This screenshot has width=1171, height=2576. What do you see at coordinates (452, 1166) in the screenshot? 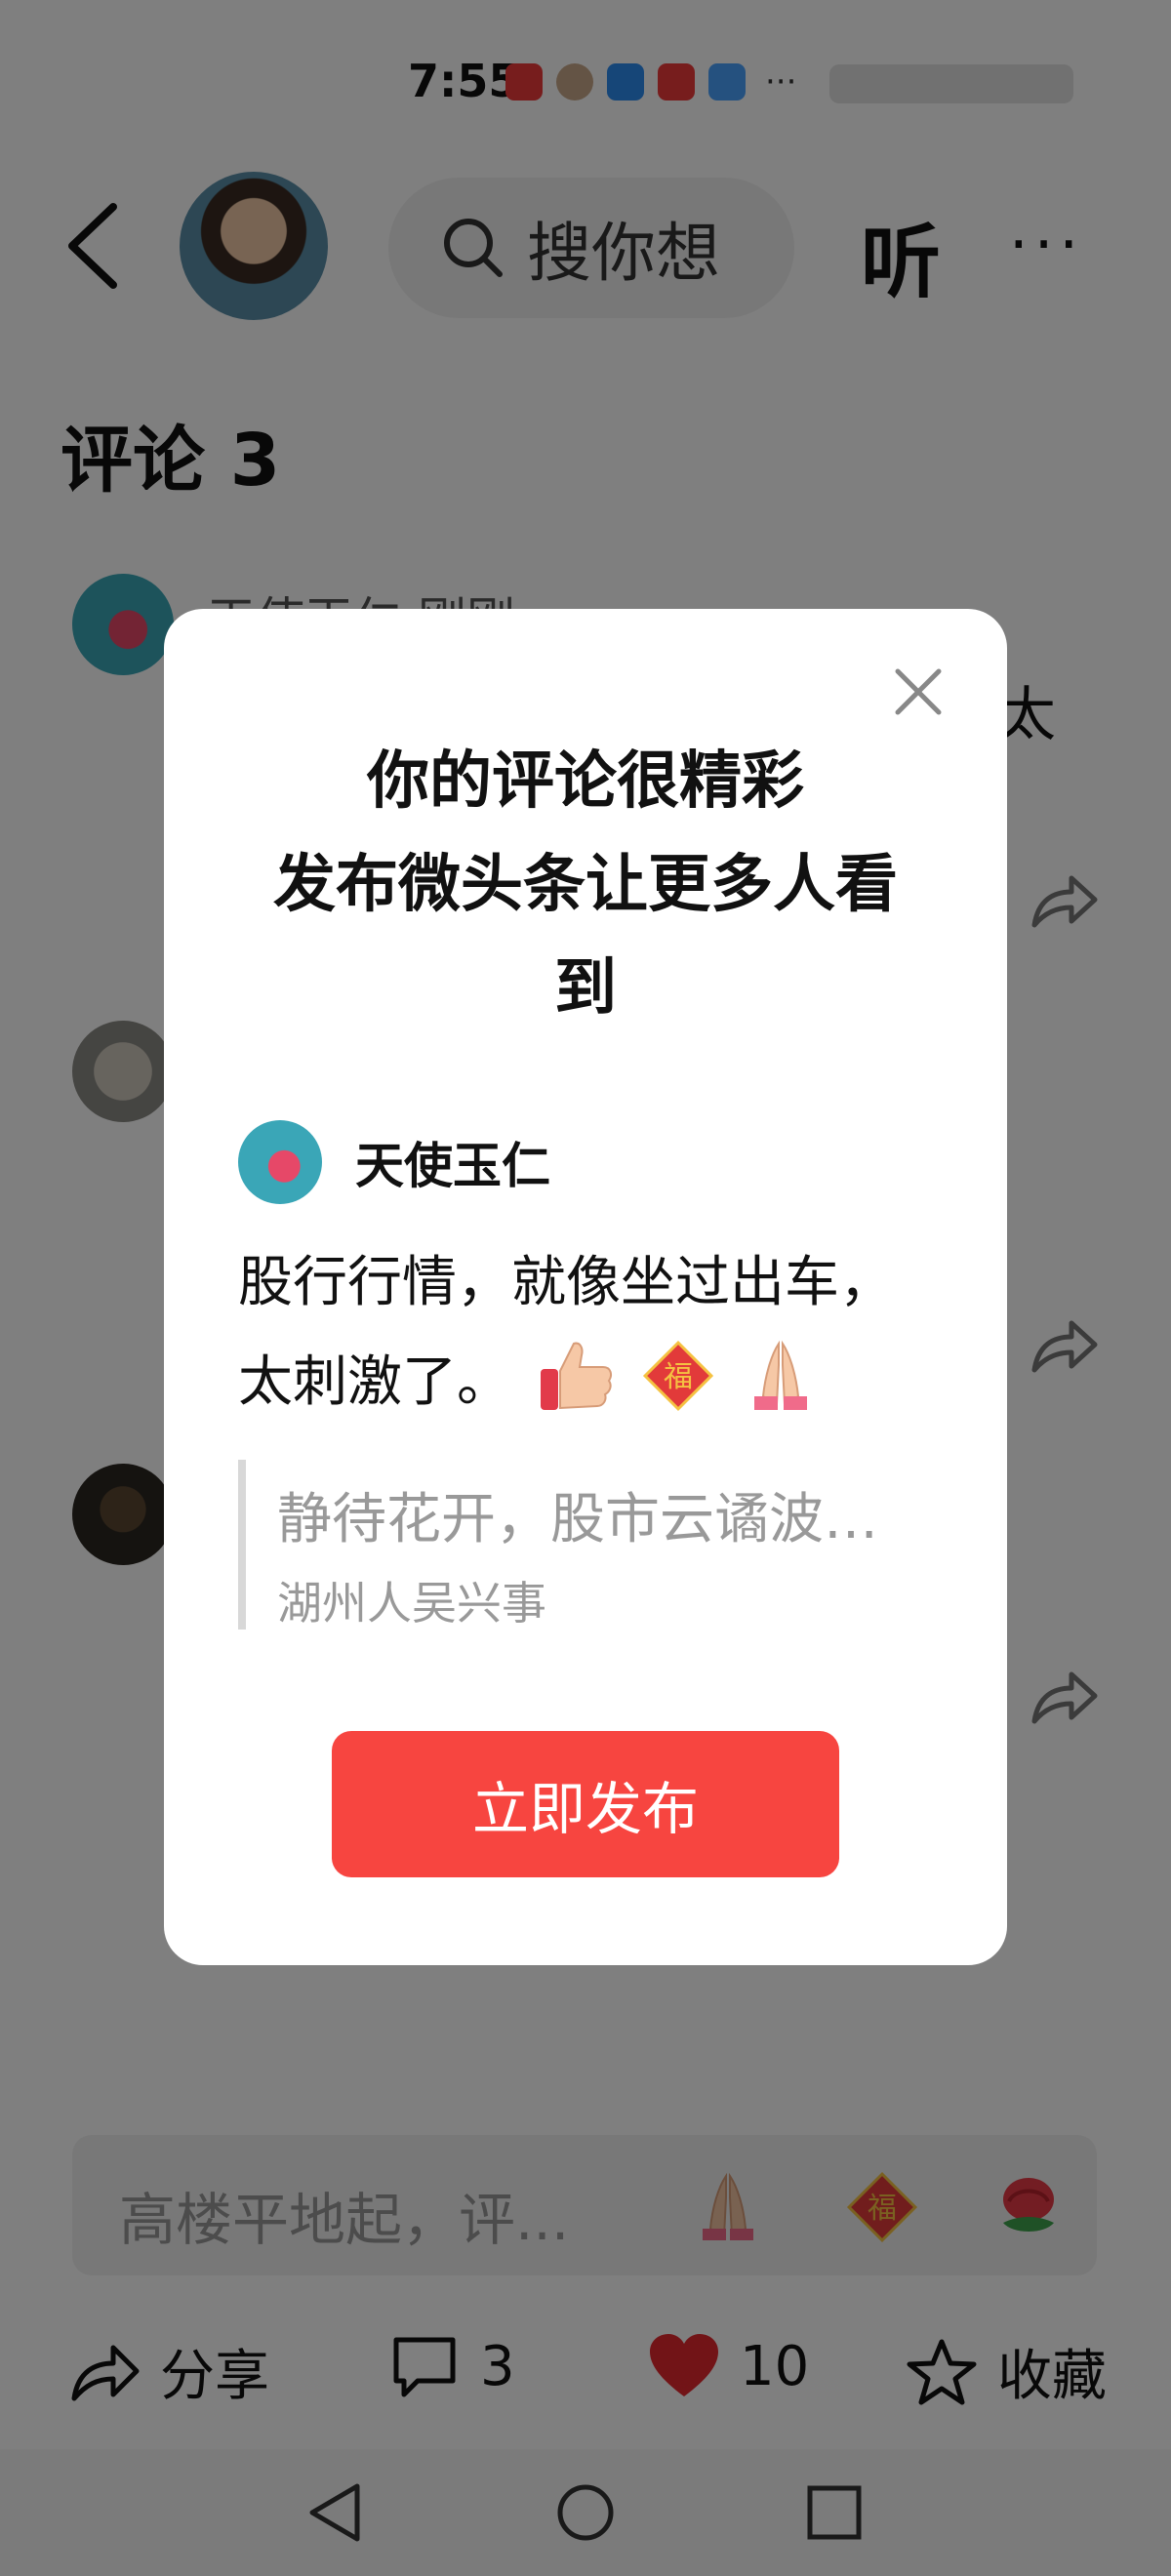
I see `author-name: 天使玉仁` at bounding box center [452, 1166].